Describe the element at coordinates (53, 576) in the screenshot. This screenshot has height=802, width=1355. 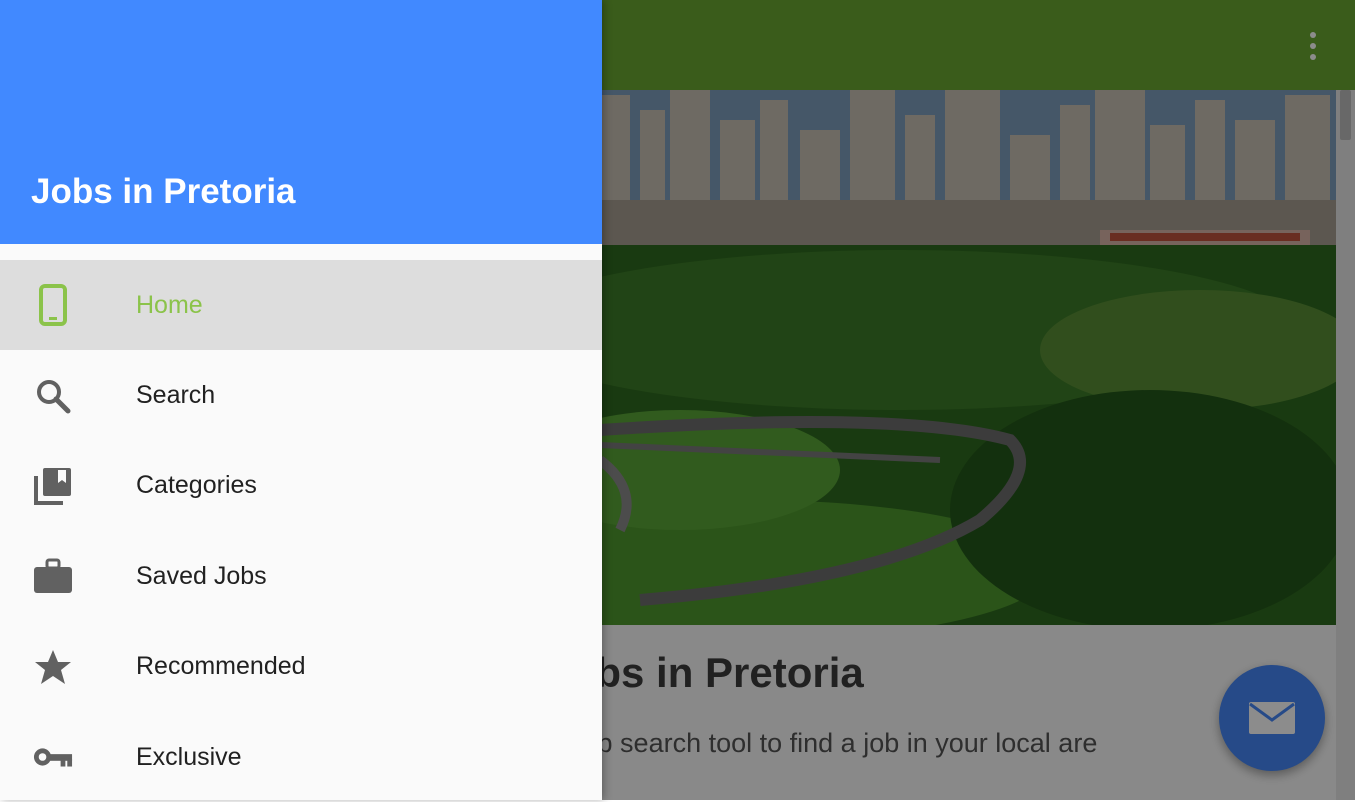
I see `briefcase-icon` at that location.